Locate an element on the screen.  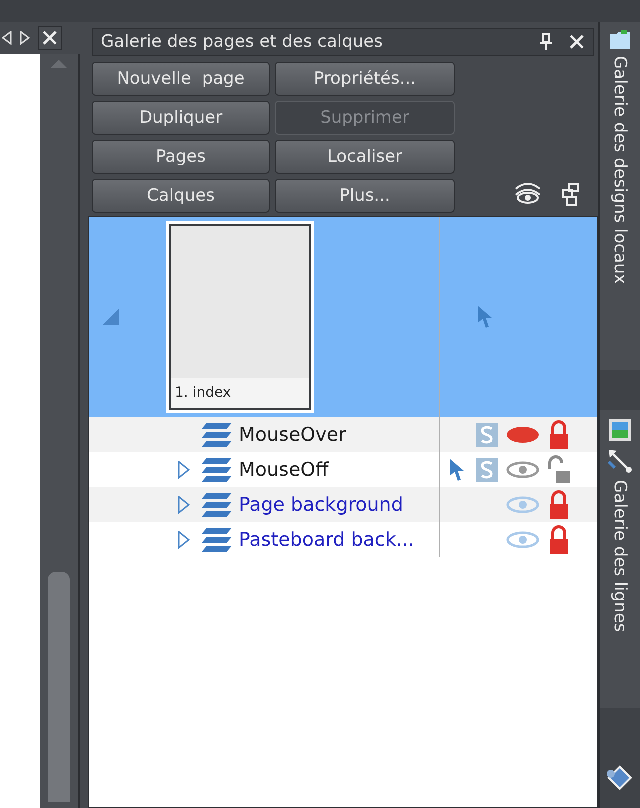
side-tab: Galerie des lignes is located at coordinates (620, 559).